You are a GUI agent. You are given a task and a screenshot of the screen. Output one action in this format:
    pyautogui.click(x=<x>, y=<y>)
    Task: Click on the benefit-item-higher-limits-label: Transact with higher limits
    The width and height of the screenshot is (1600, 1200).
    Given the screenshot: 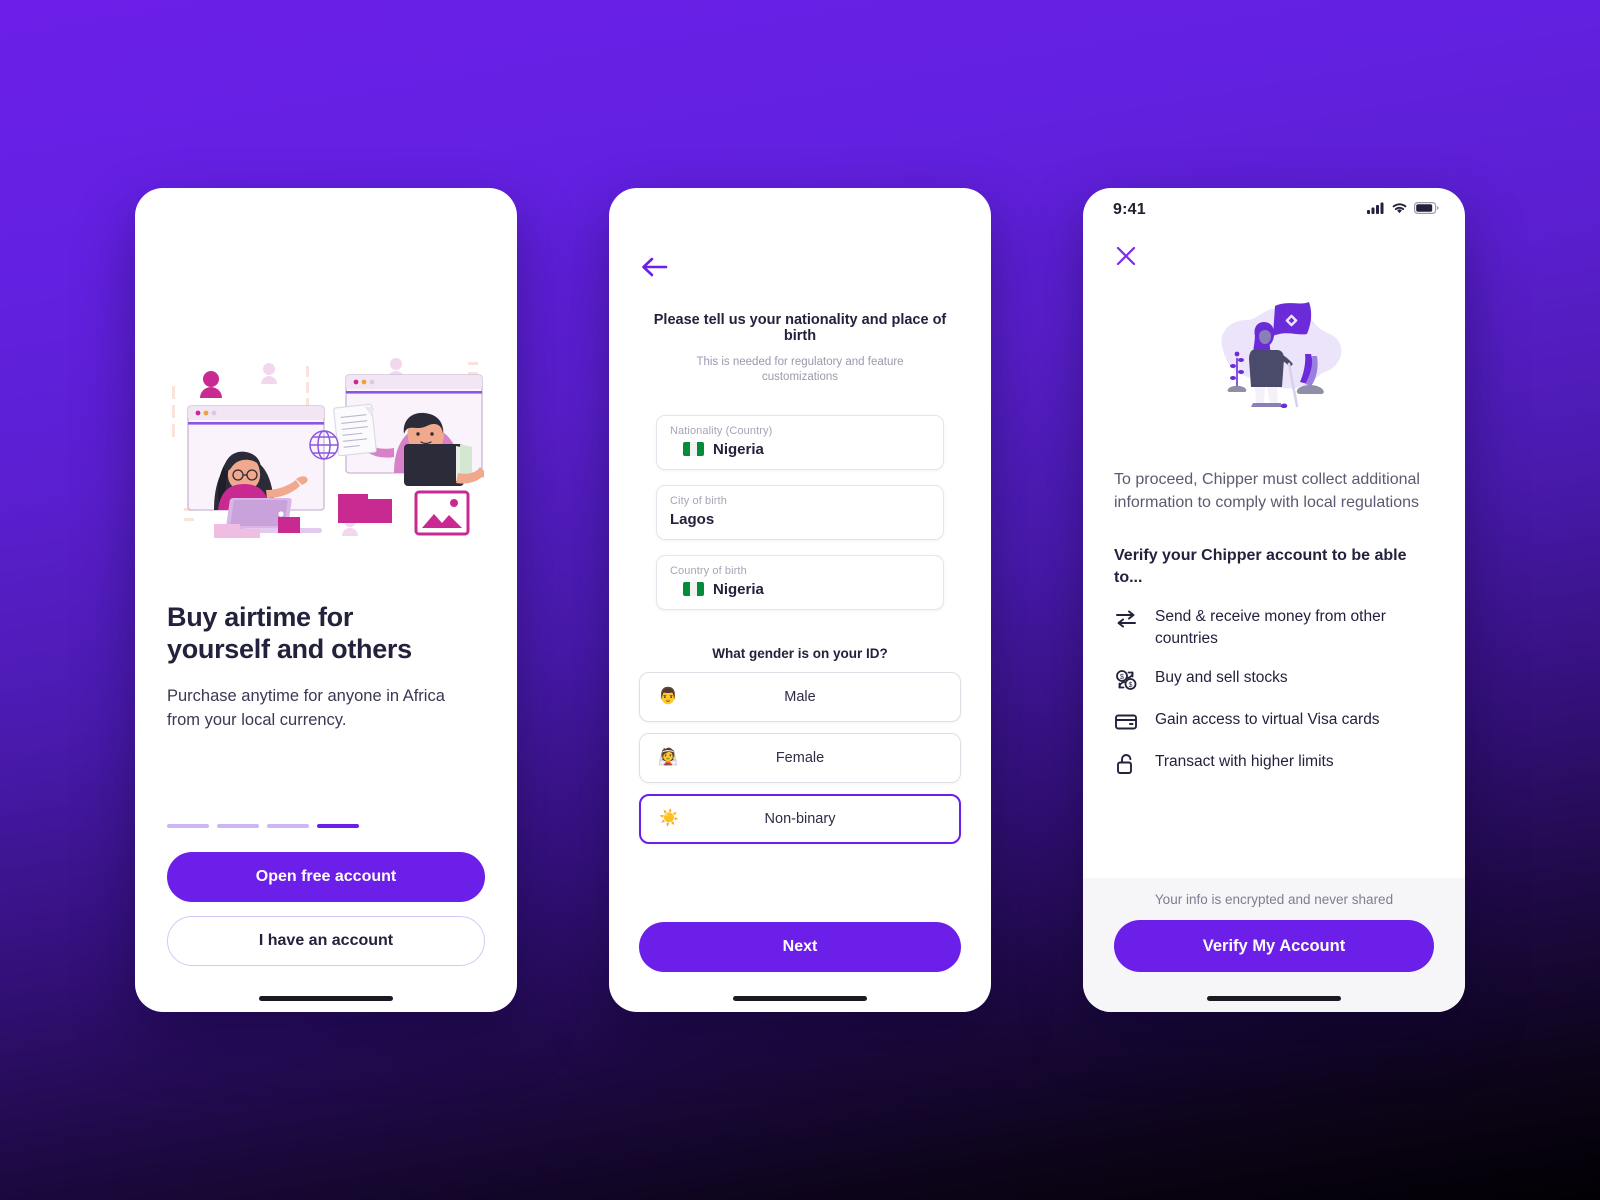 What is the action you would take?
    pyautogui.click(x=1244, y=761)
    